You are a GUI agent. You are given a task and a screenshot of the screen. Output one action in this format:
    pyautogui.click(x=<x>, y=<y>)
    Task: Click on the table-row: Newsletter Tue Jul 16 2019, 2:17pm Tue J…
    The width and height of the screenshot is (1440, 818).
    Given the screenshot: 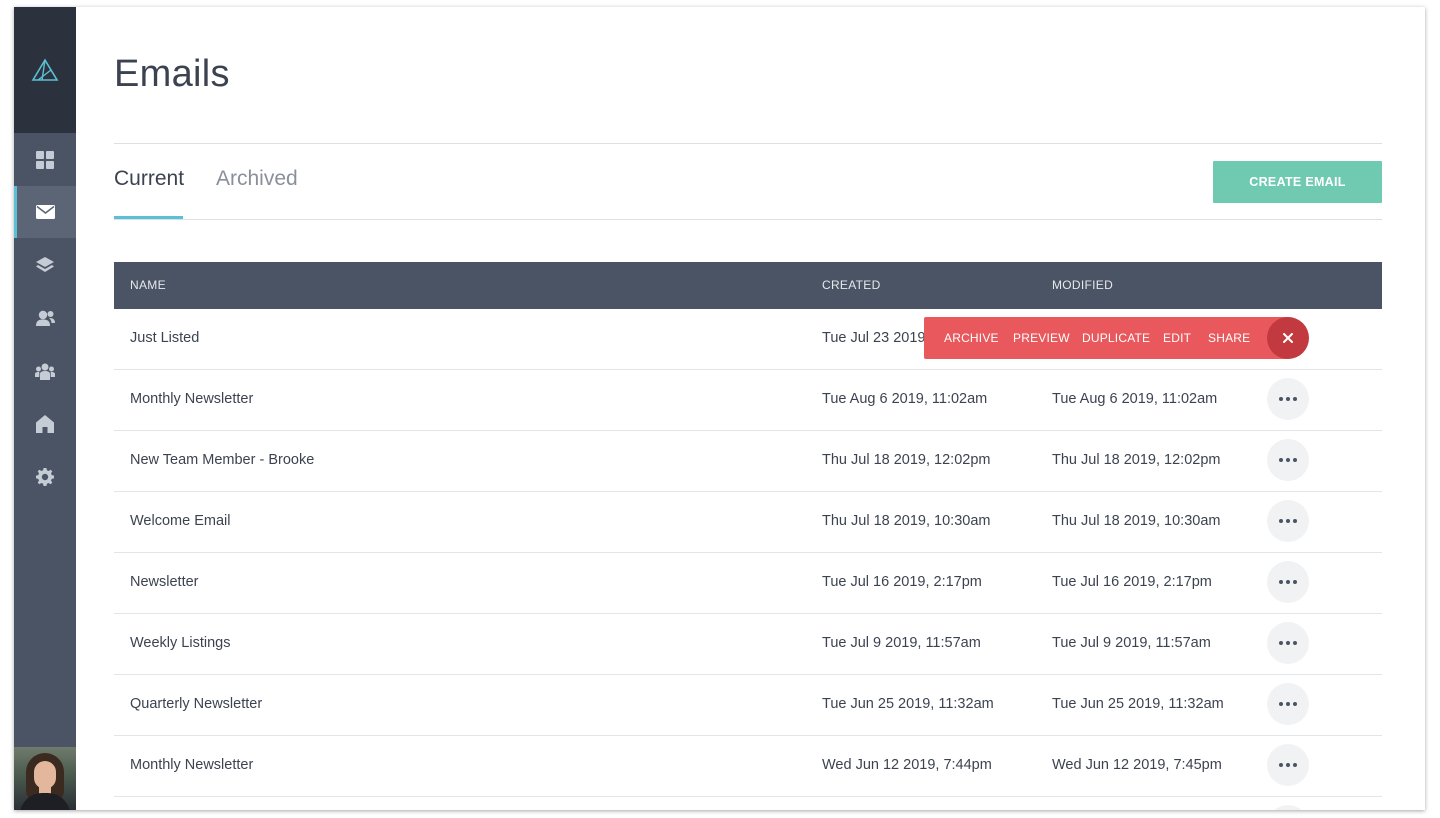 What is the action you would take?
    pyautogui.click(x=748, y=583)
    